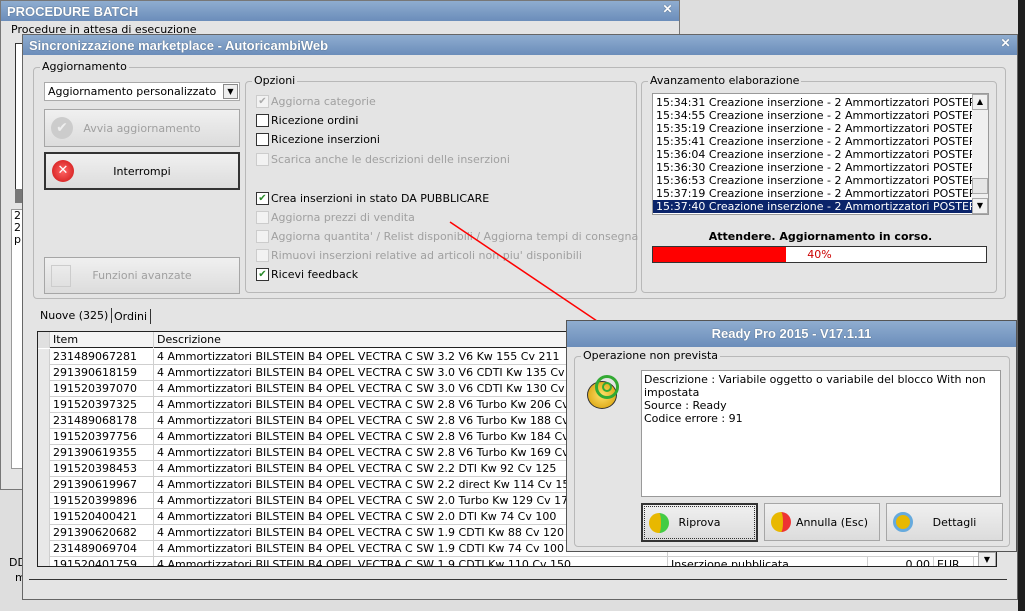  Describe the element at coordinates (781, 522) in the screenshot. I see `bug-stop-icon` at that location.